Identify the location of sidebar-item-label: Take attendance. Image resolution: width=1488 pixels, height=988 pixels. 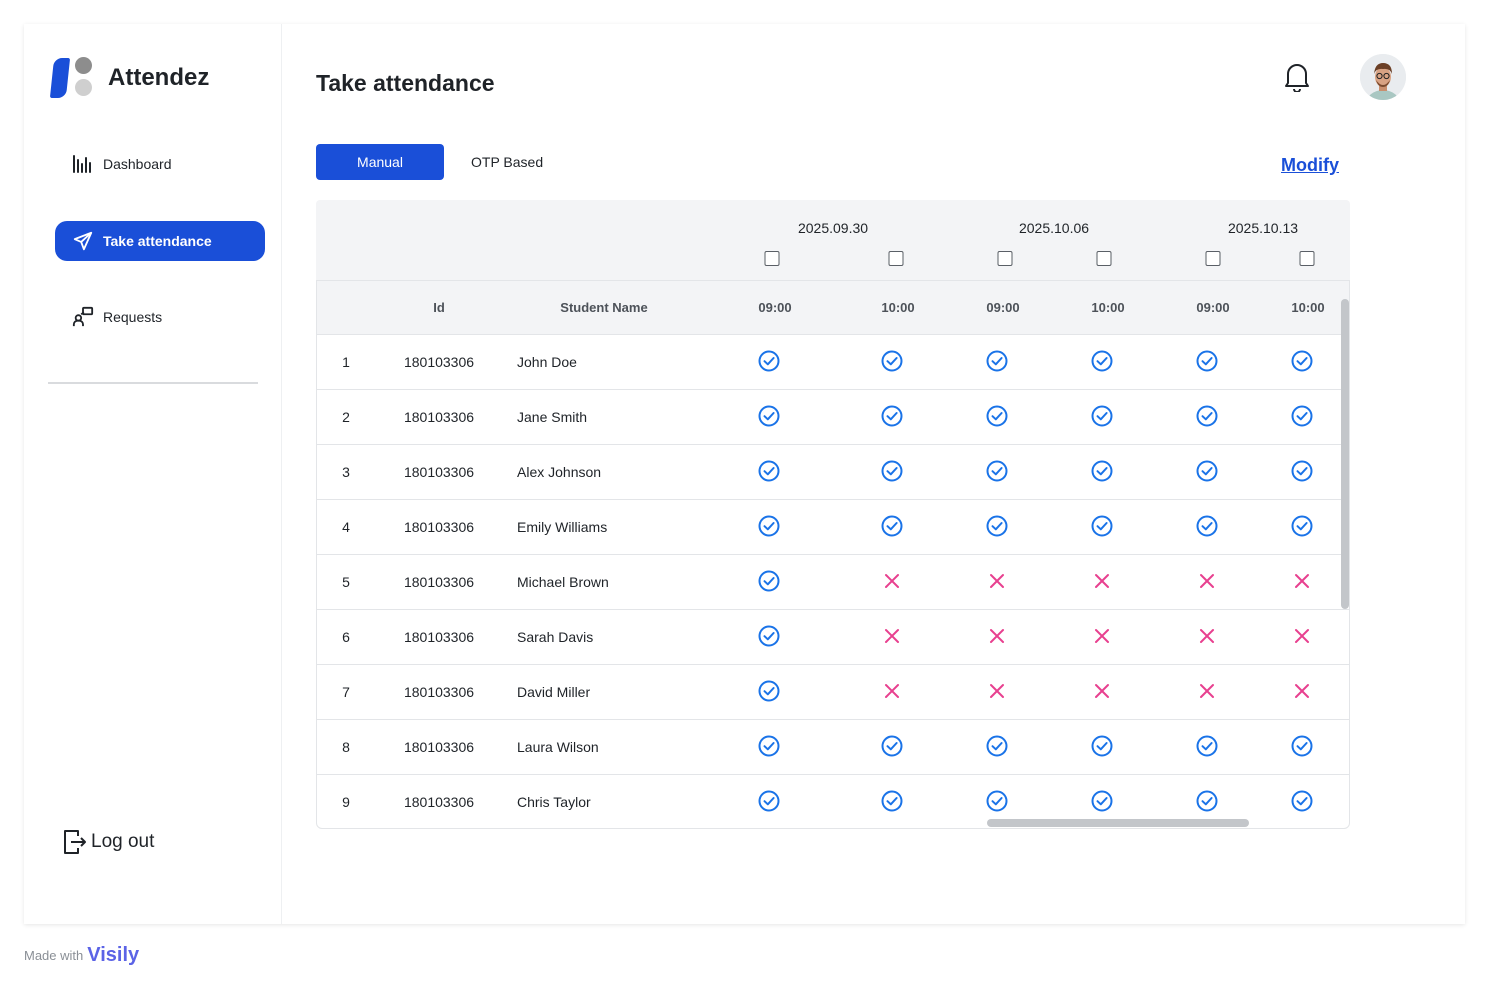
(157, 241).